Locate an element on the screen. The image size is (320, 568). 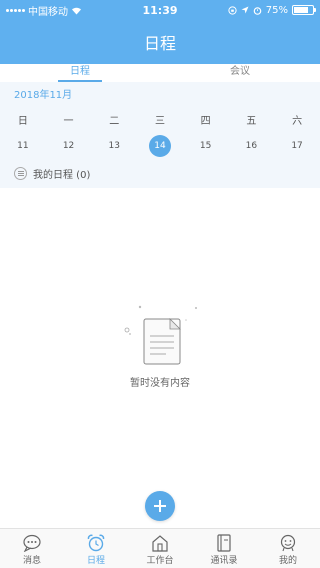
battery-icon is located at coordinates (304, 10).